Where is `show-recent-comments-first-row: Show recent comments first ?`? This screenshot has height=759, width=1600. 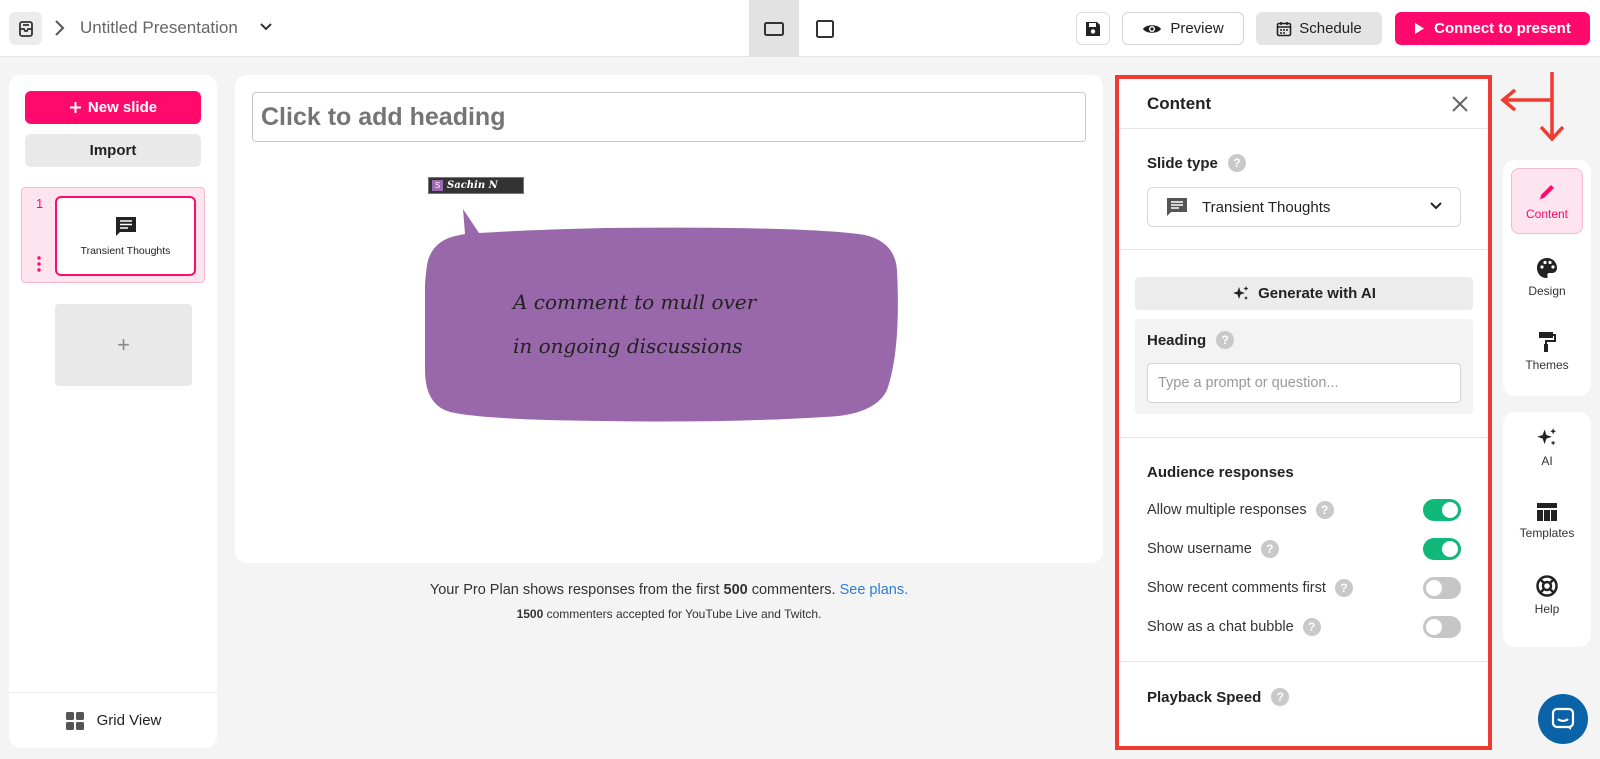
show-recent-comments-first-row: Show recent comments first ? is located at coordinates (1304, 588).